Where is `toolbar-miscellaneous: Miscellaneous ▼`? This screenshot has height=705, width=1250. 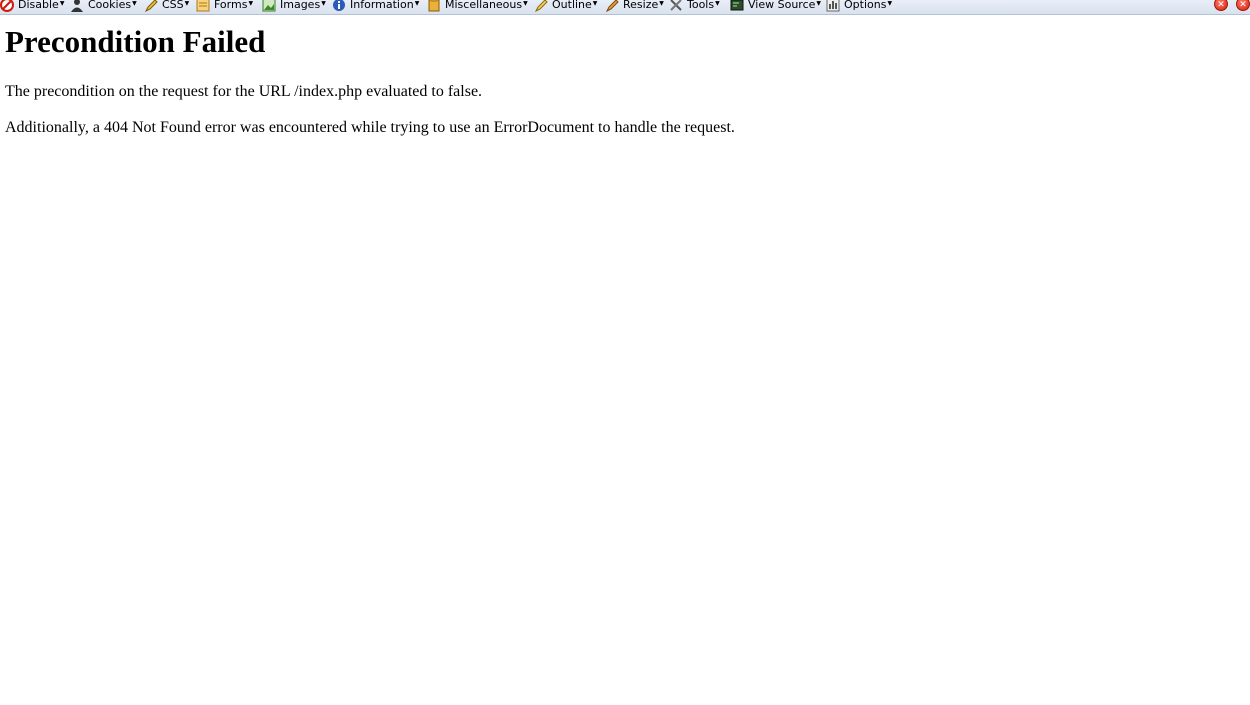 toolbar-miscellaneous: Miscellaneous ▼ is located at coordinates (477, 6).